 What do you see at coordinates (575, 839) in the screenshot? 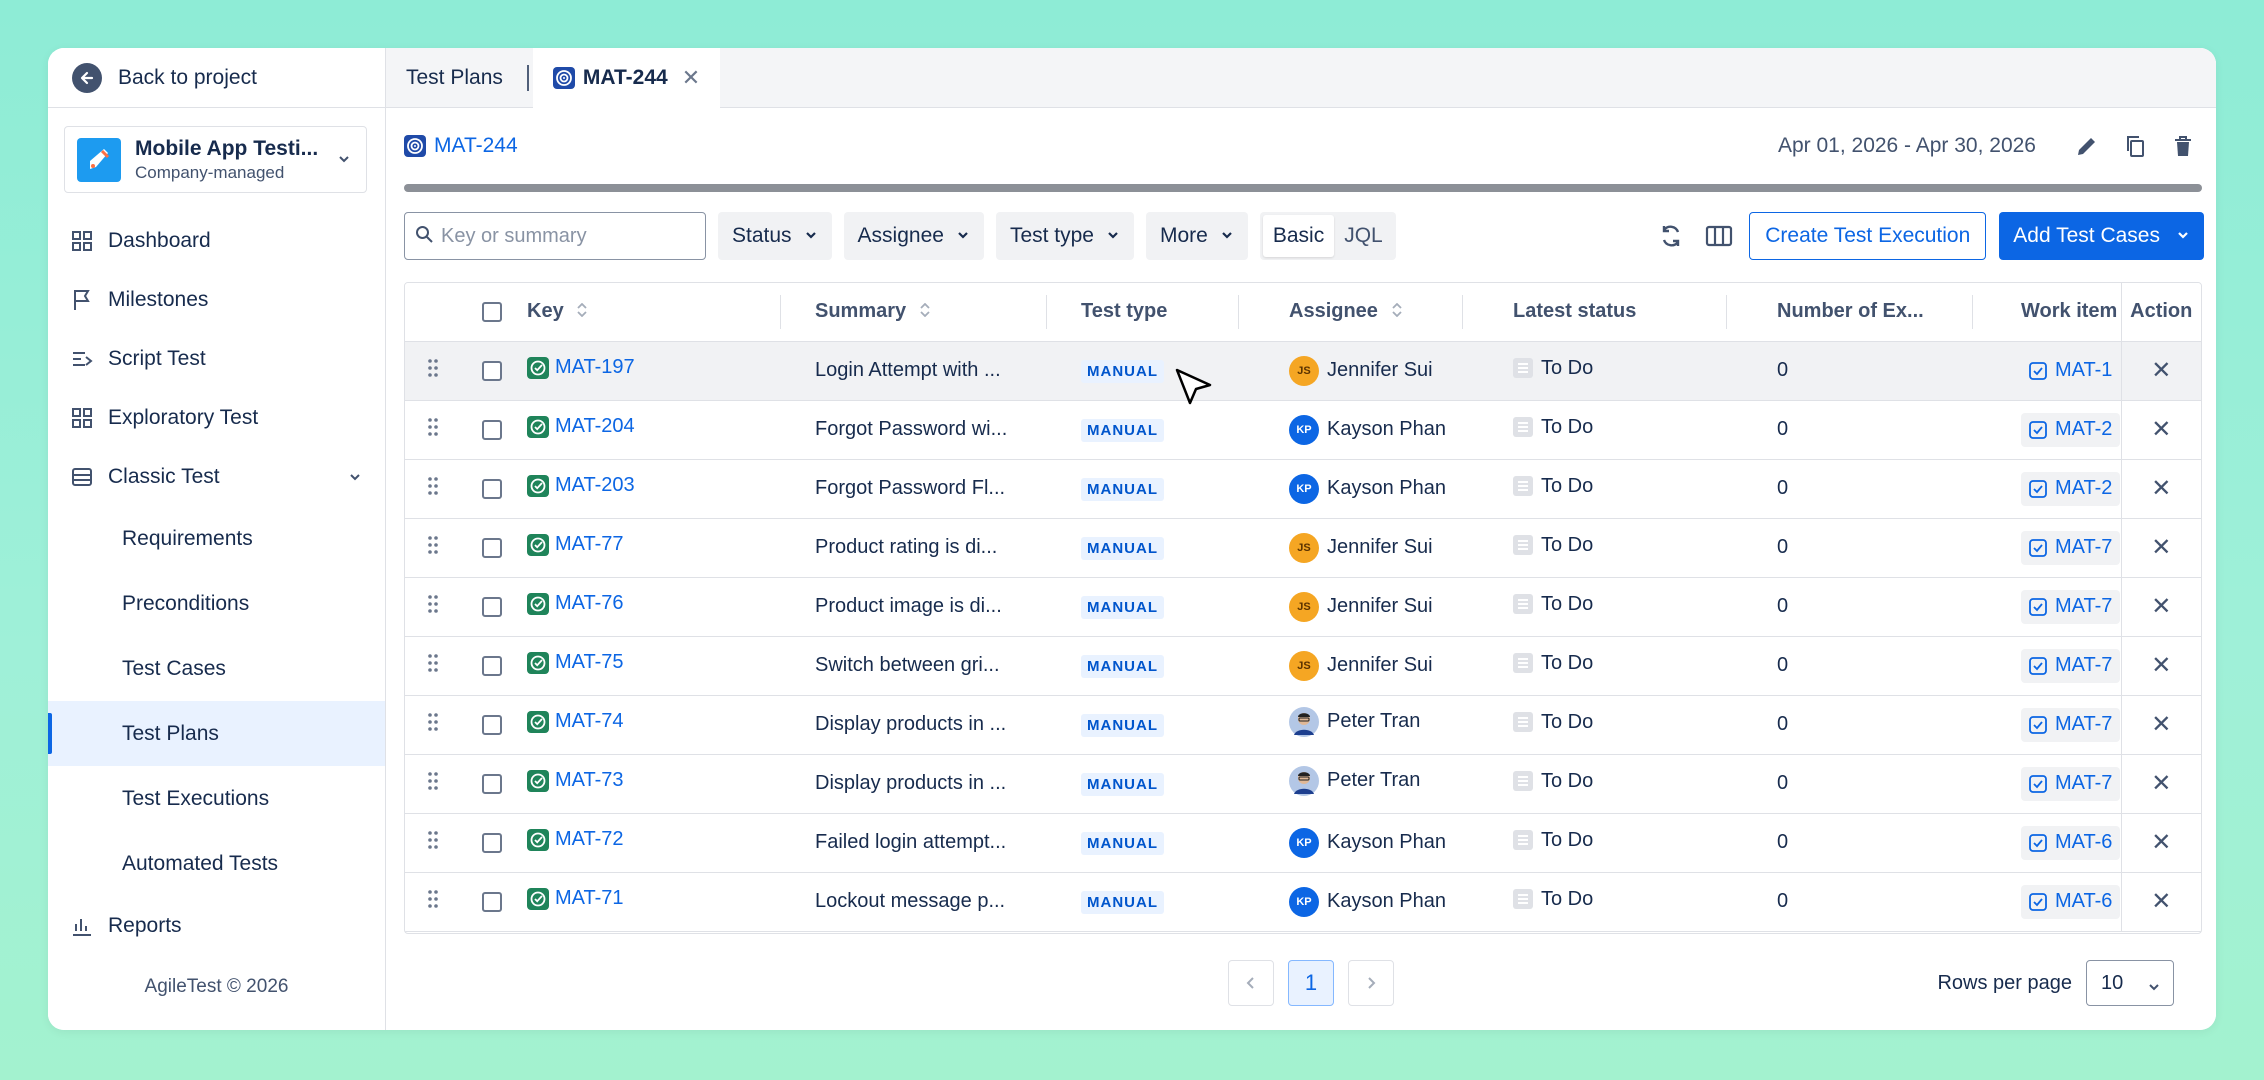
I see `test-case-key-link: MAT-72` at bounding box center [575, 839].